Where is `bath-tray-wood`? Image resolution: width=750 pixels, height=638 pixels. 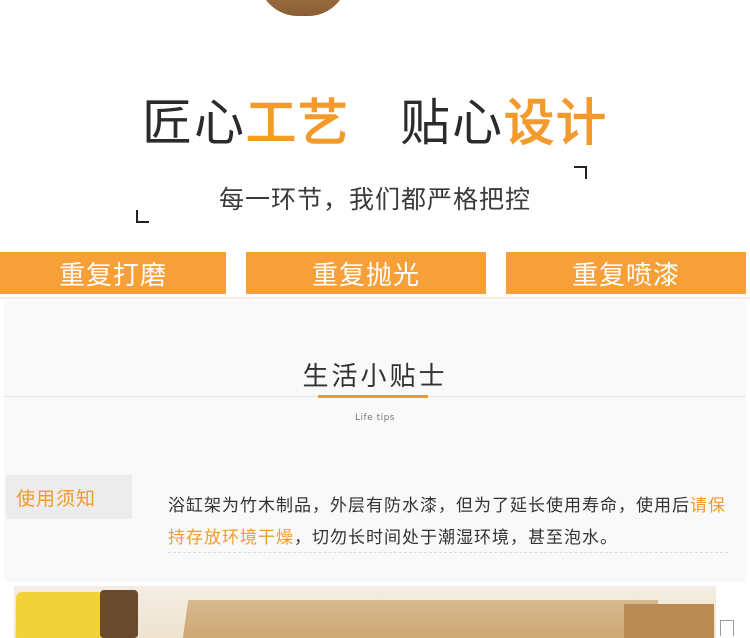 bath-tray-wood is located at coordinates (419, 619).